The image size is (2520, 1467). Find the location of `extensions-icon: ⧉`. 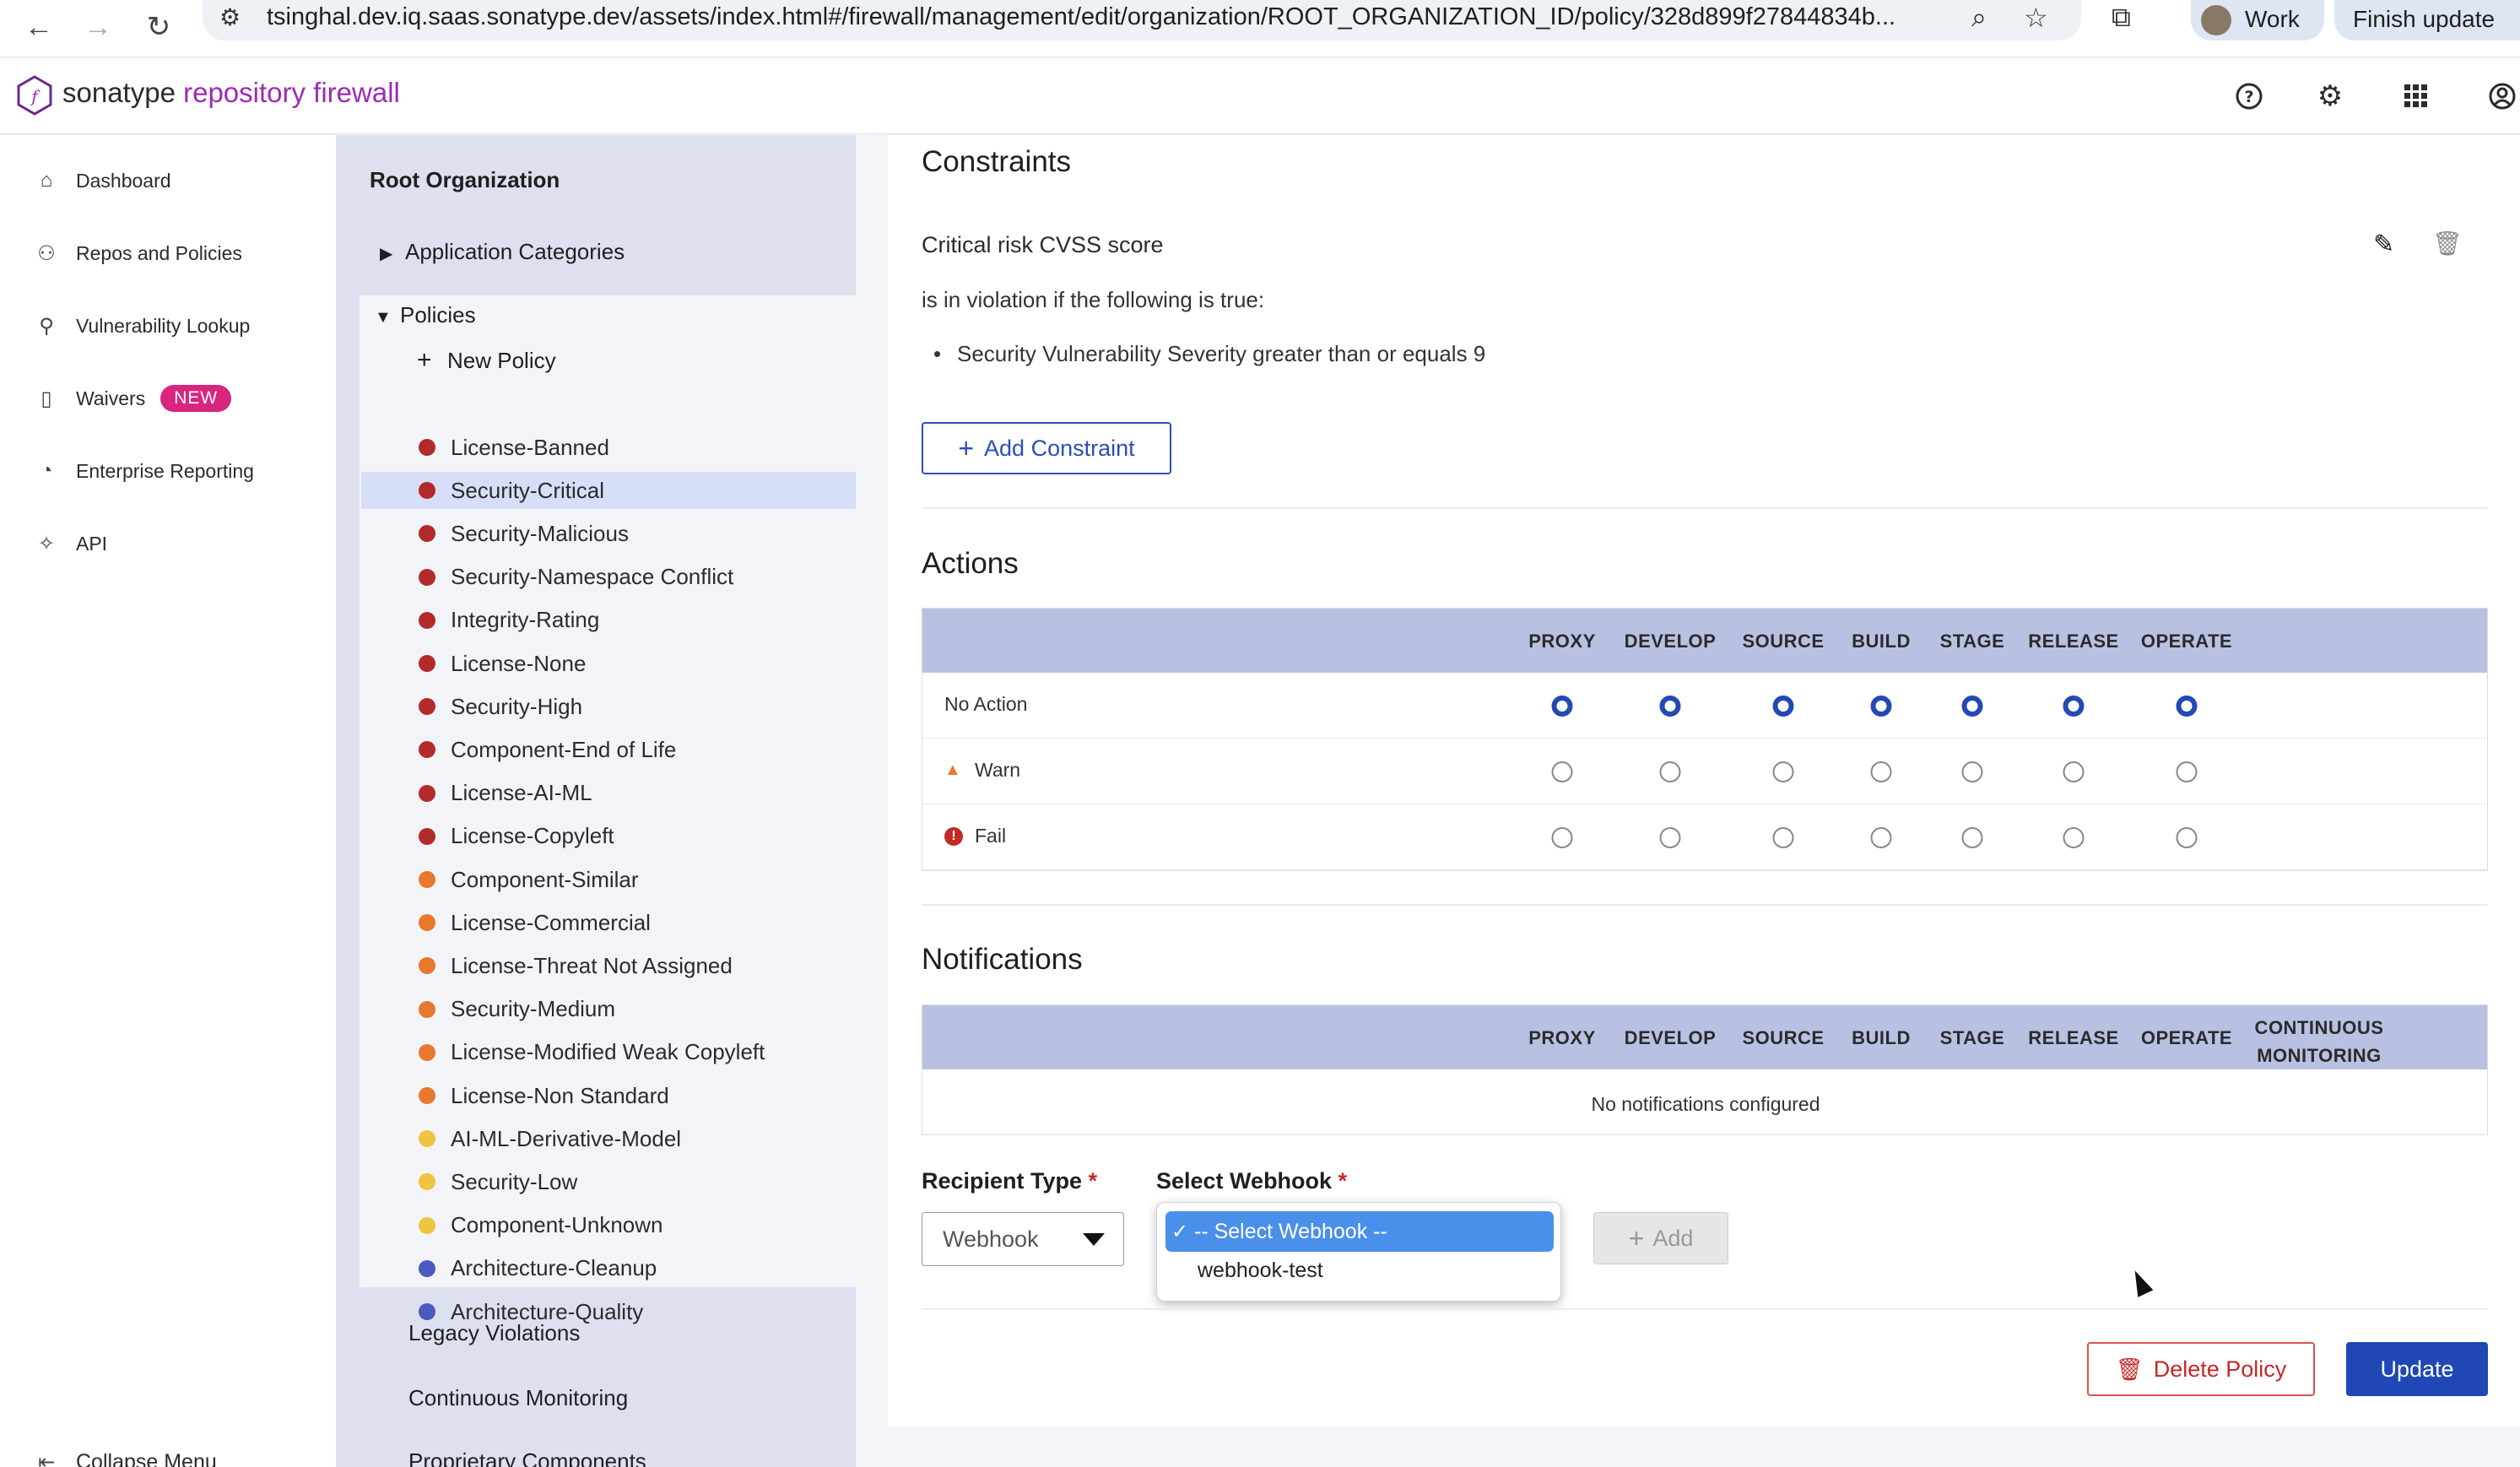

extensions-icon: ⧉ is located at coordinates (2121, 18).